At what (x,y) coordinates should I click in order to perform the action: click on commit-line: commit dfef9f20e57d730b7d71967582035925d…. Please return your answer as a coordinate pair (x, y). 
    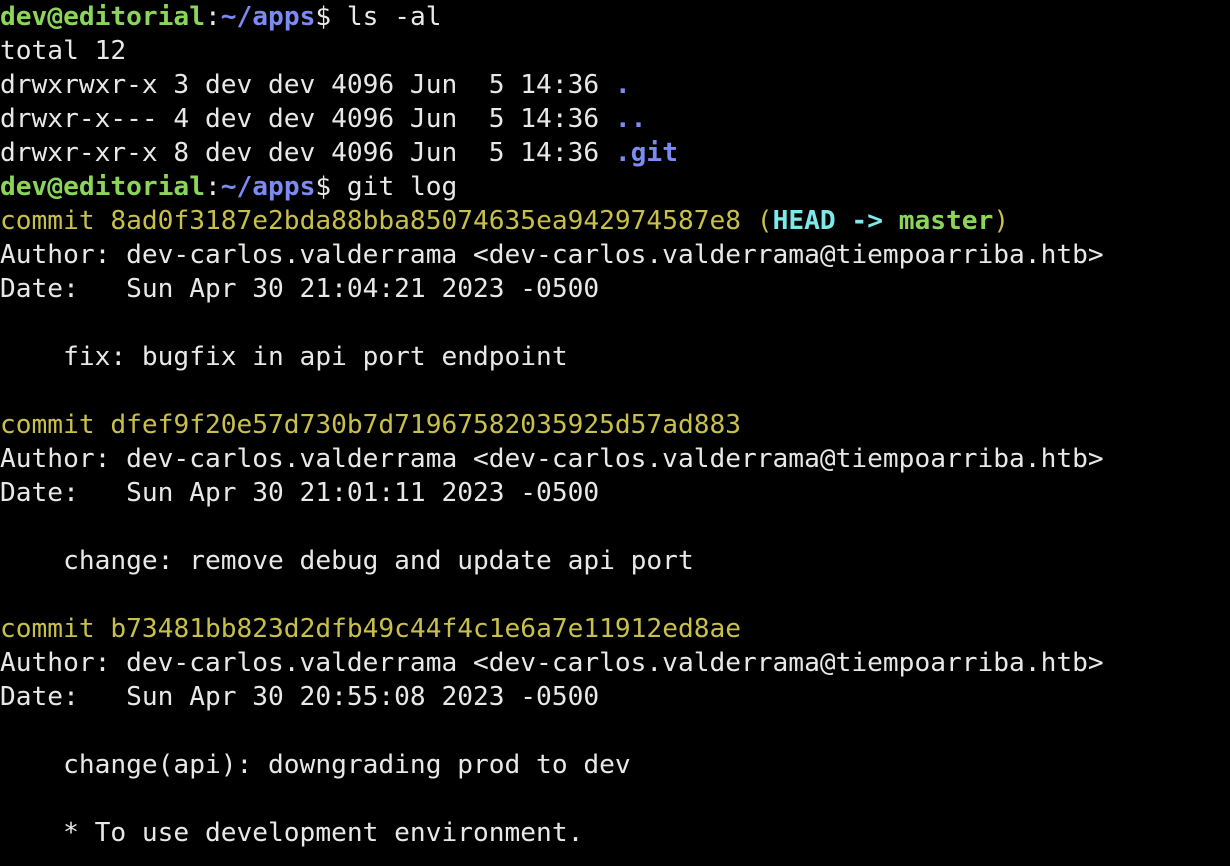
    Looking at the image, I should click on (615, 425).